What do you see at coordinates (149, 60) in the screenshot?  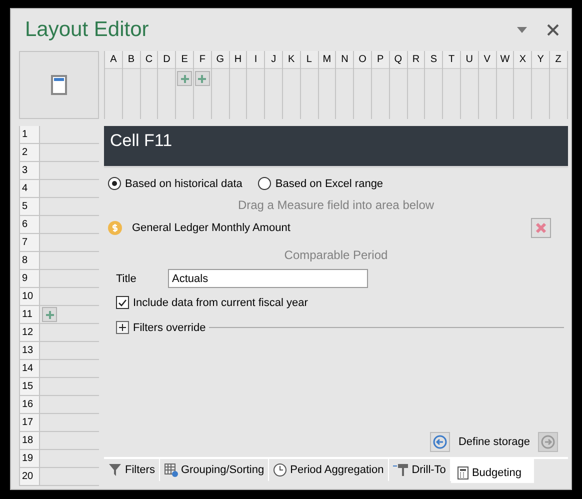 I see `column-header: C` at bounding box center [149, 60].